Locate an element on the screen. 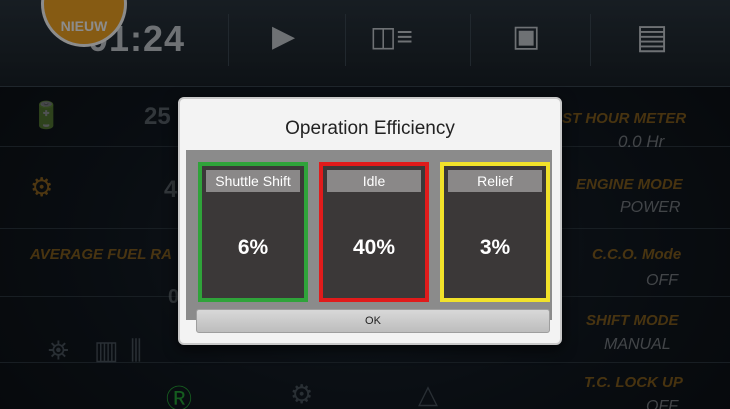  relief-card: Relief 3% is located at coordinates (495, 232).